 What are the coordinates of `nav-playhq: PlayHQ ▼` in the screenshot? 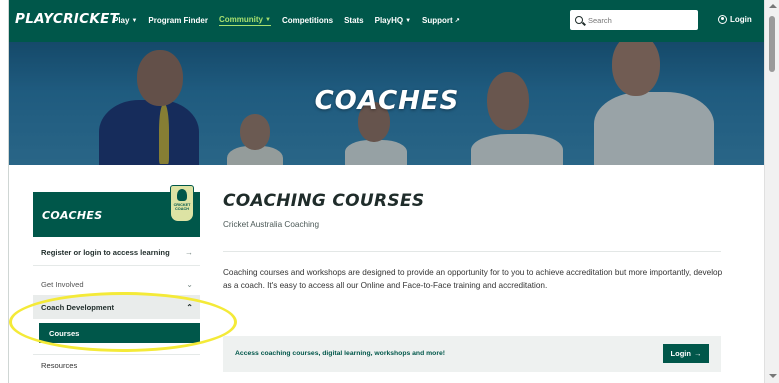 It's located at (393, 20).